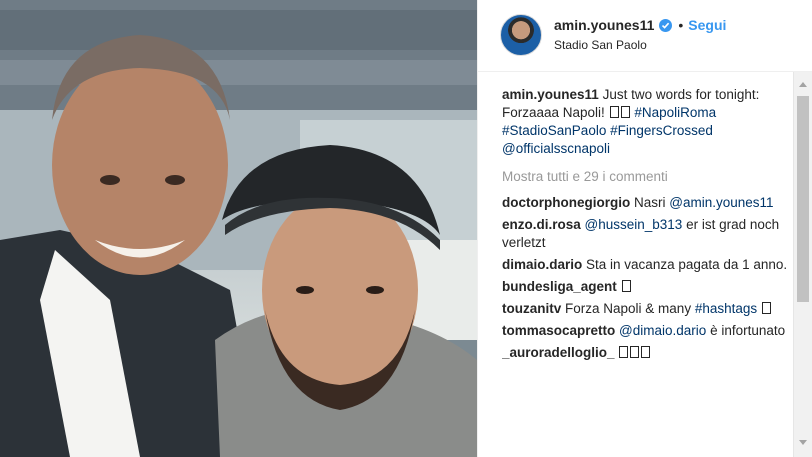  What do you see at coordinates (542, 264) in the screenshot?
I see `comment-username-link: dimaio.dario` at bounding box center [542, 264].